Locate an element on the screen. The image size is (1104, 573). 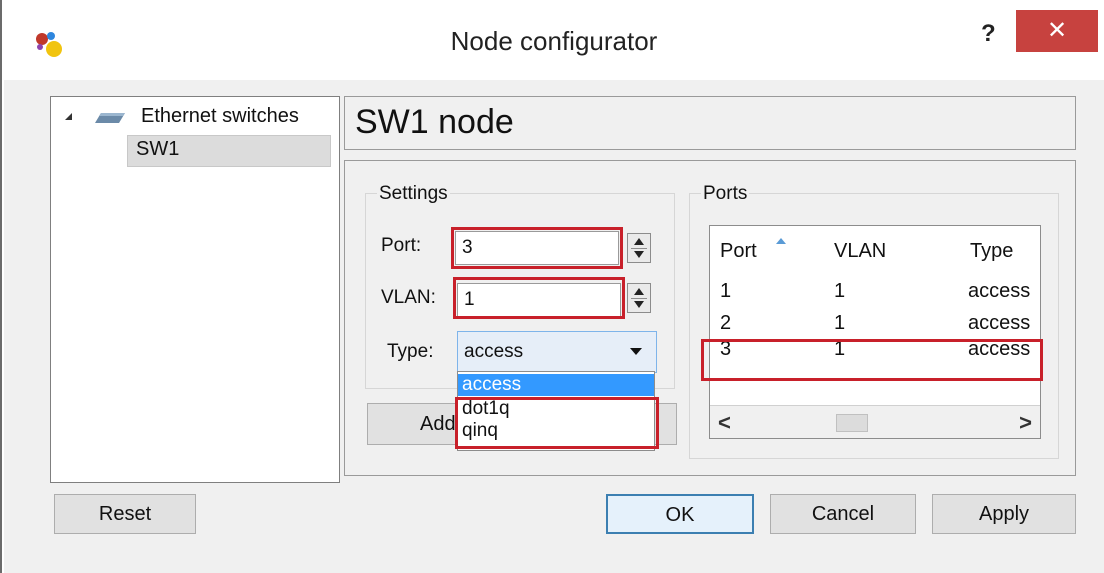
cancel-button: Cancel is located at coordinates (843, 514).